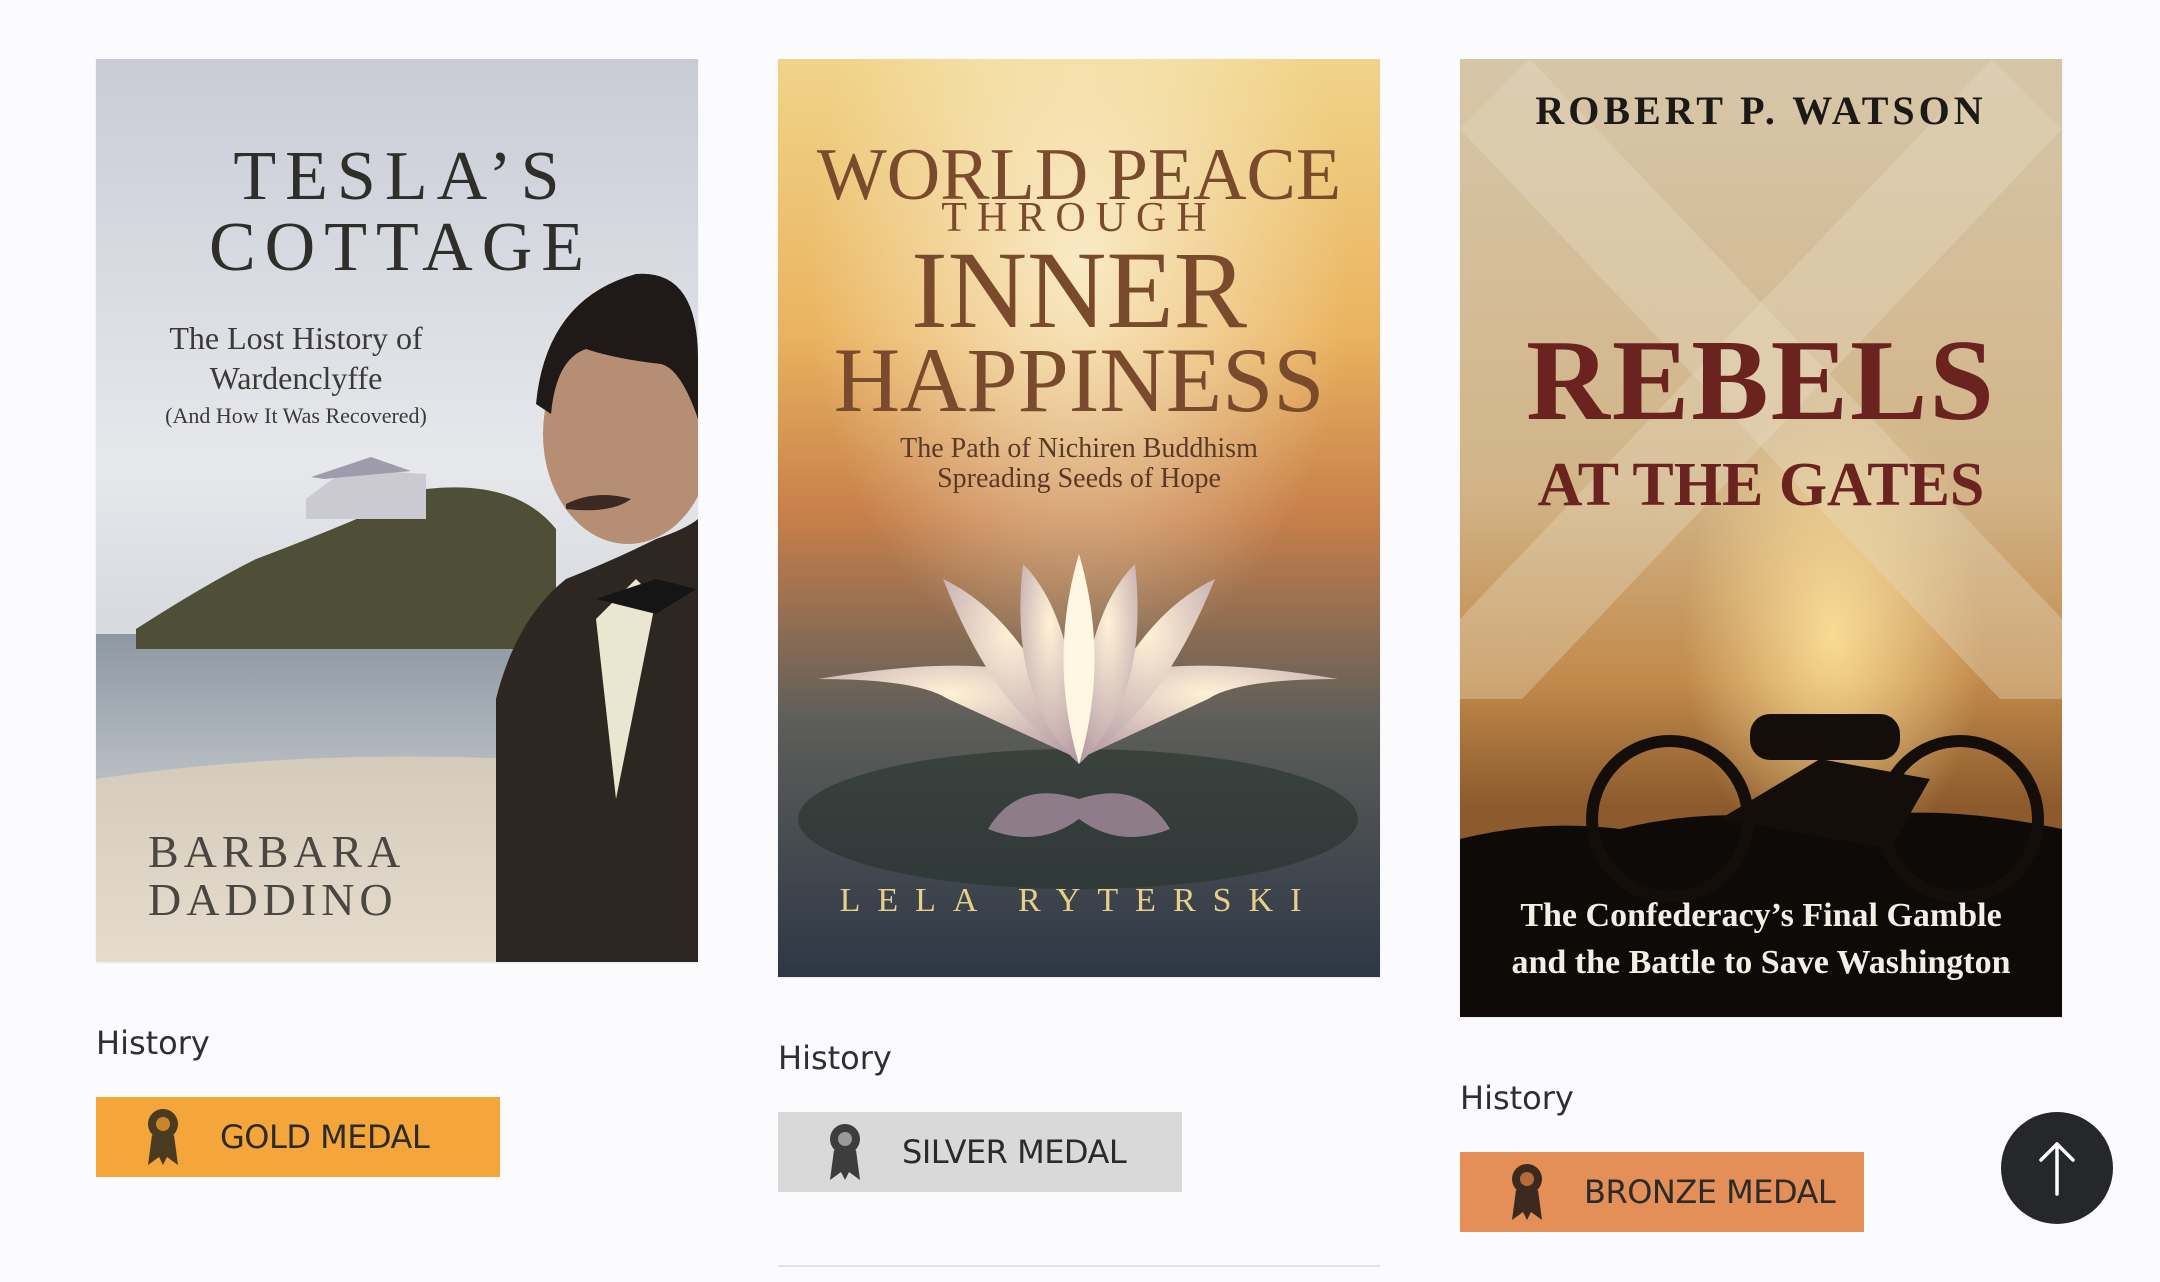 Image resolution: width=2160 pixels, height=1282 pixels. What do you see at coordinates (1079, 900) in the screenshot?
I see `cover-author: LELA RYTERSKI` at bounding box center [1079, 900].